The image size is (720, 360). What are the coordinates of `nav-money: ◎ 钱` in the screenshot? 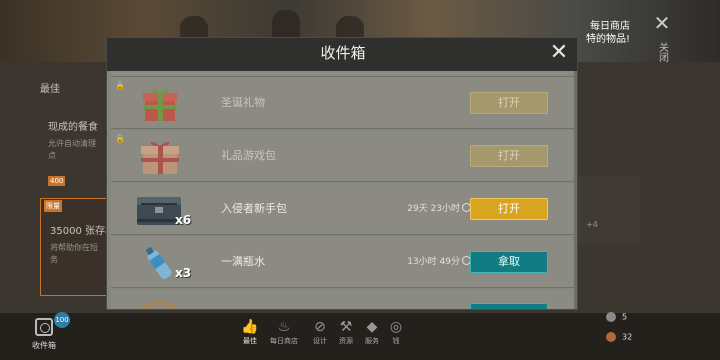 It's located at (396, 332).